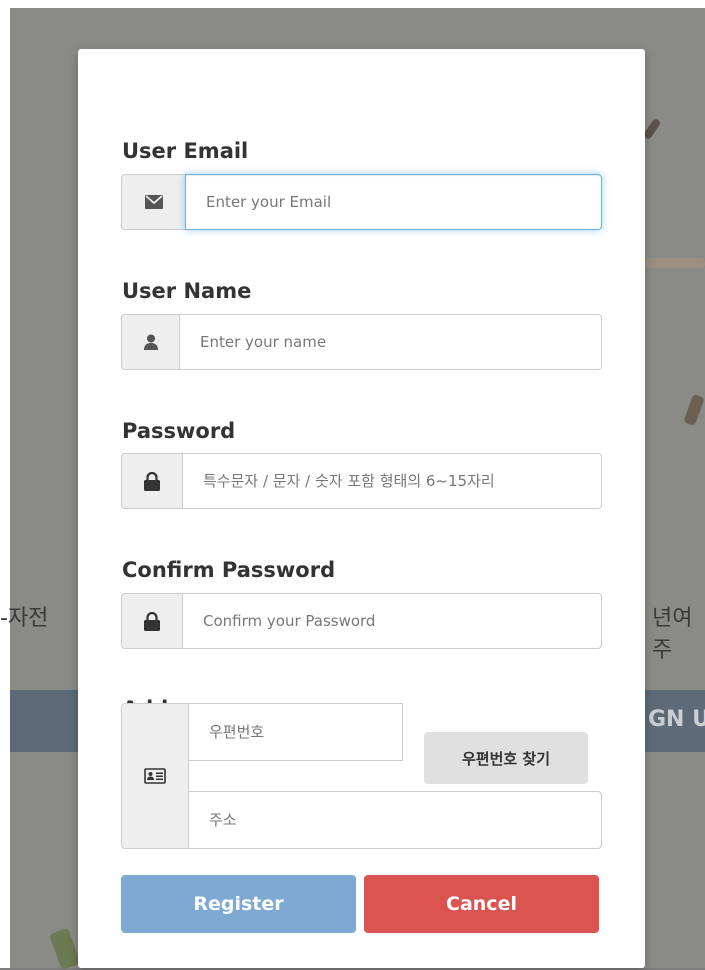 The height and width of the screenshot is (970, 705). I want to click on address-input, so click(395, 820).